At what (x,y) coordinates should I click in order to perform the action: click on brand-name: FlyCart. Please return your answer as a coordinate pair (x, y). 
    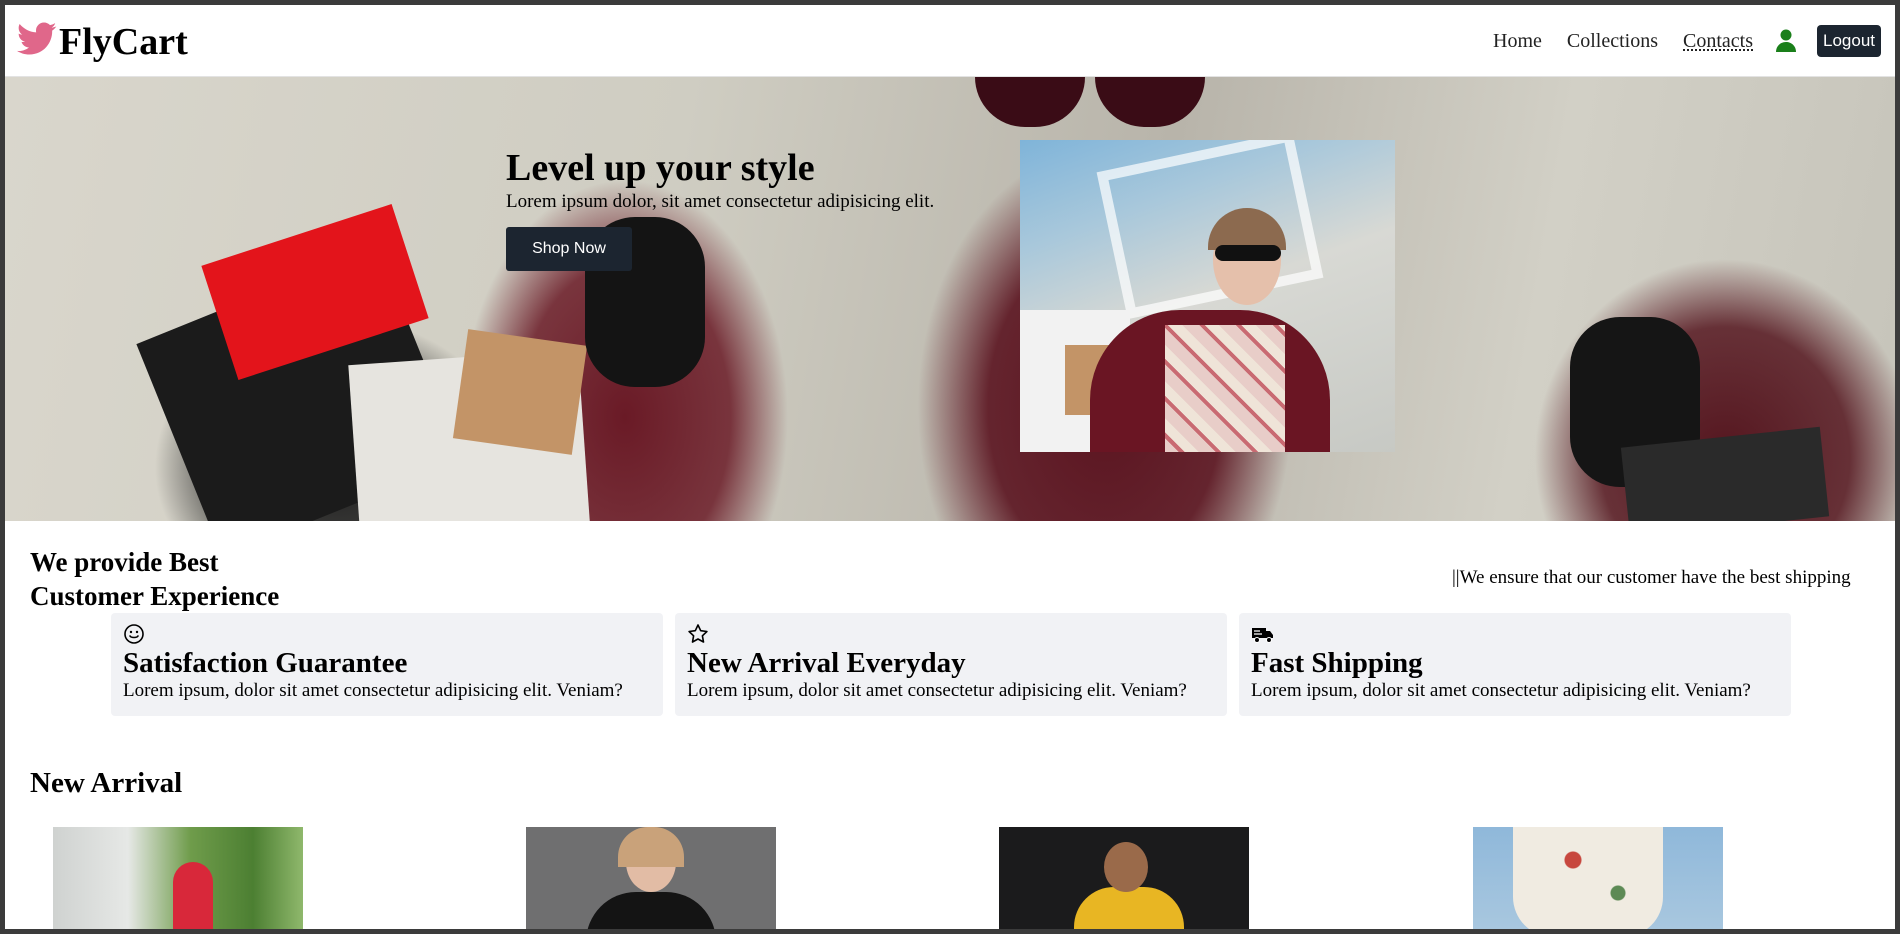
    Looking at the image, I should click on (123, 41).